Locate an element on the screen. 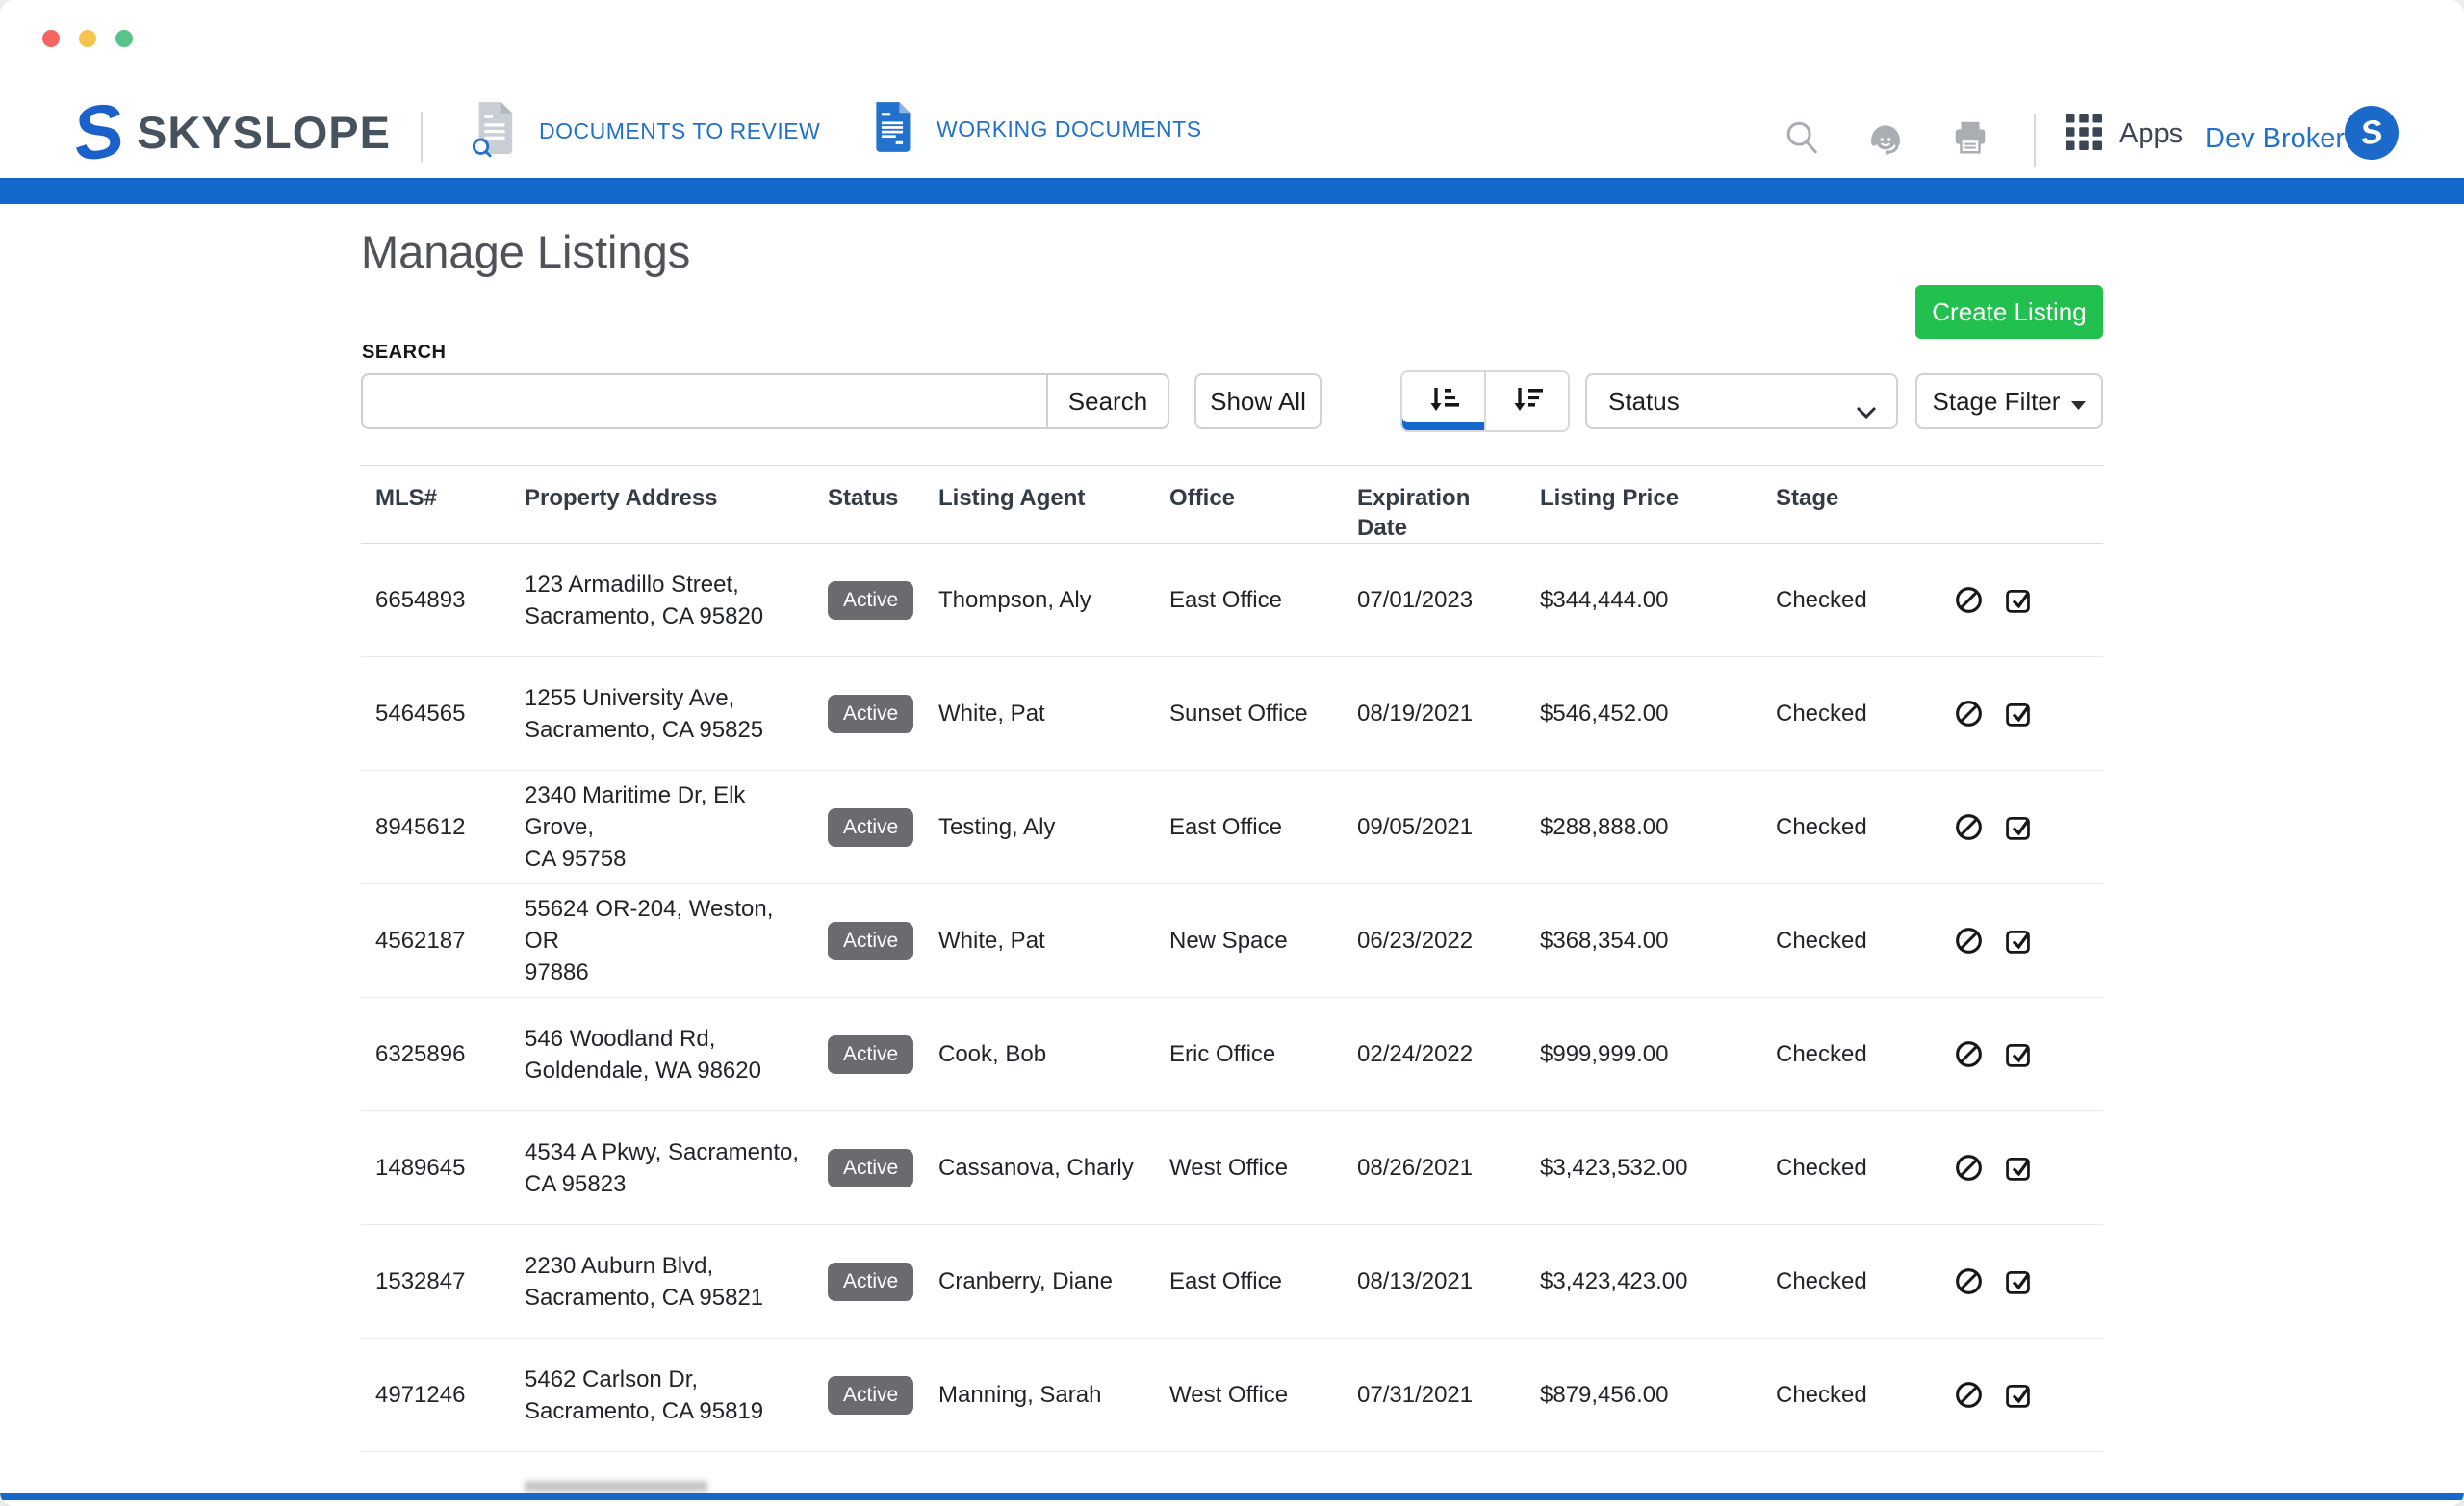  listing-agent: Cranberry, Diane is located at coordinates (1025, 1280).